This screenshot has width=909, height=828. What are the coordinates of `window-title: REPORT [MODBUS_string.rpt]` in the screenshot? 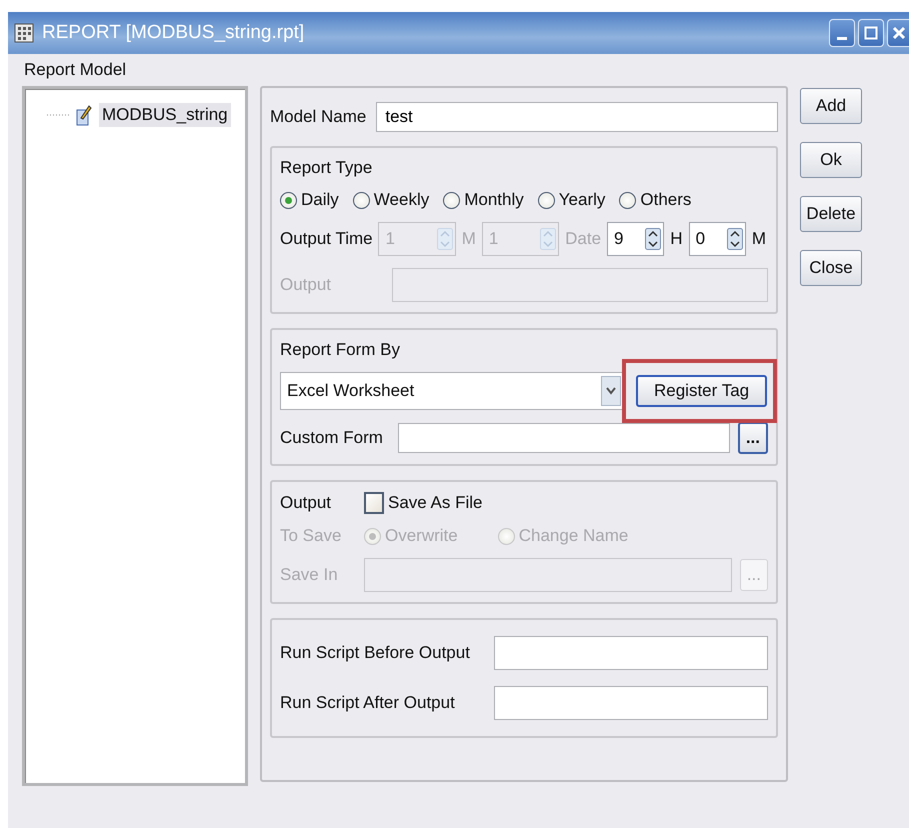 It's located at (173, 33).